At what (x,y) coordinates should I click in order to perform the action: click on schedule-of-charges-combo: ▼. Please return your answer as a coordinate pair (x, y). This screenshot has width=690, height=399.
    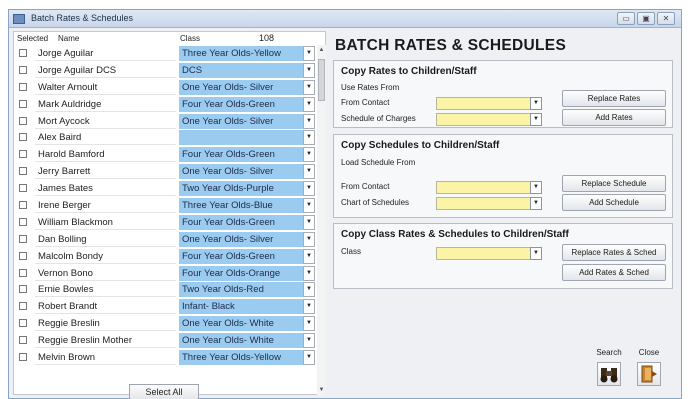
    Looking at the image, I should click on (489, 119).